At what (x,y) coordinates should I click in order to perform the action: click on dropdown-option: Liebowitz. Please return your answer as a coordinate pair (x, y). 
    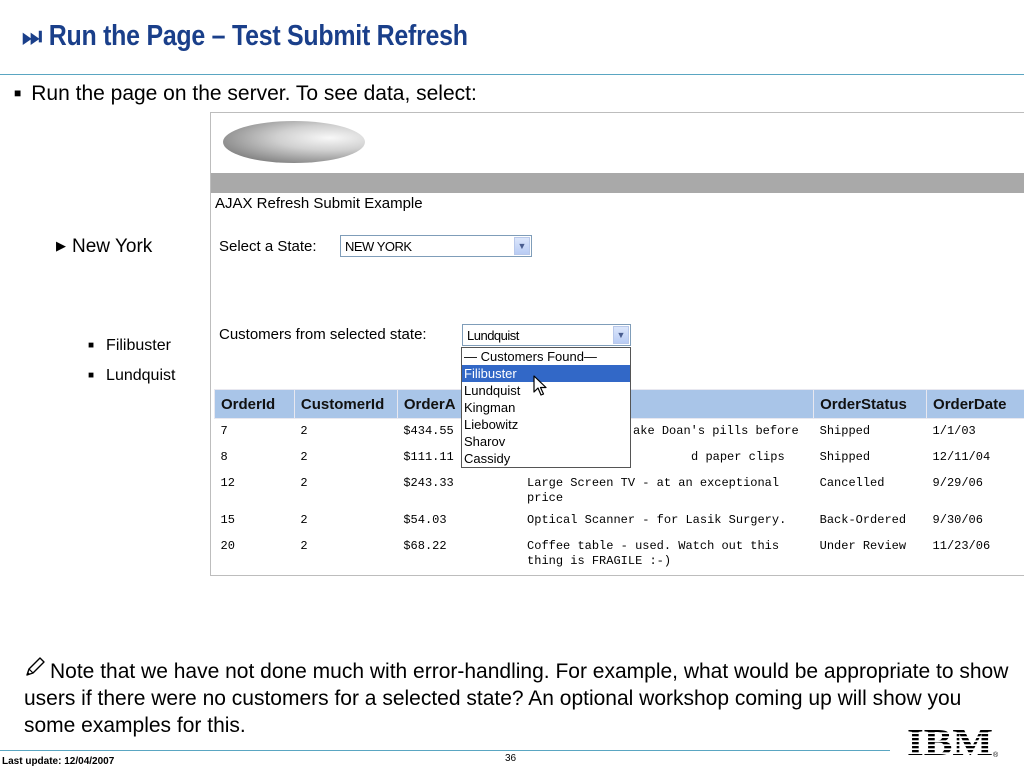
    Looking at the image, I should click on (546, 424).